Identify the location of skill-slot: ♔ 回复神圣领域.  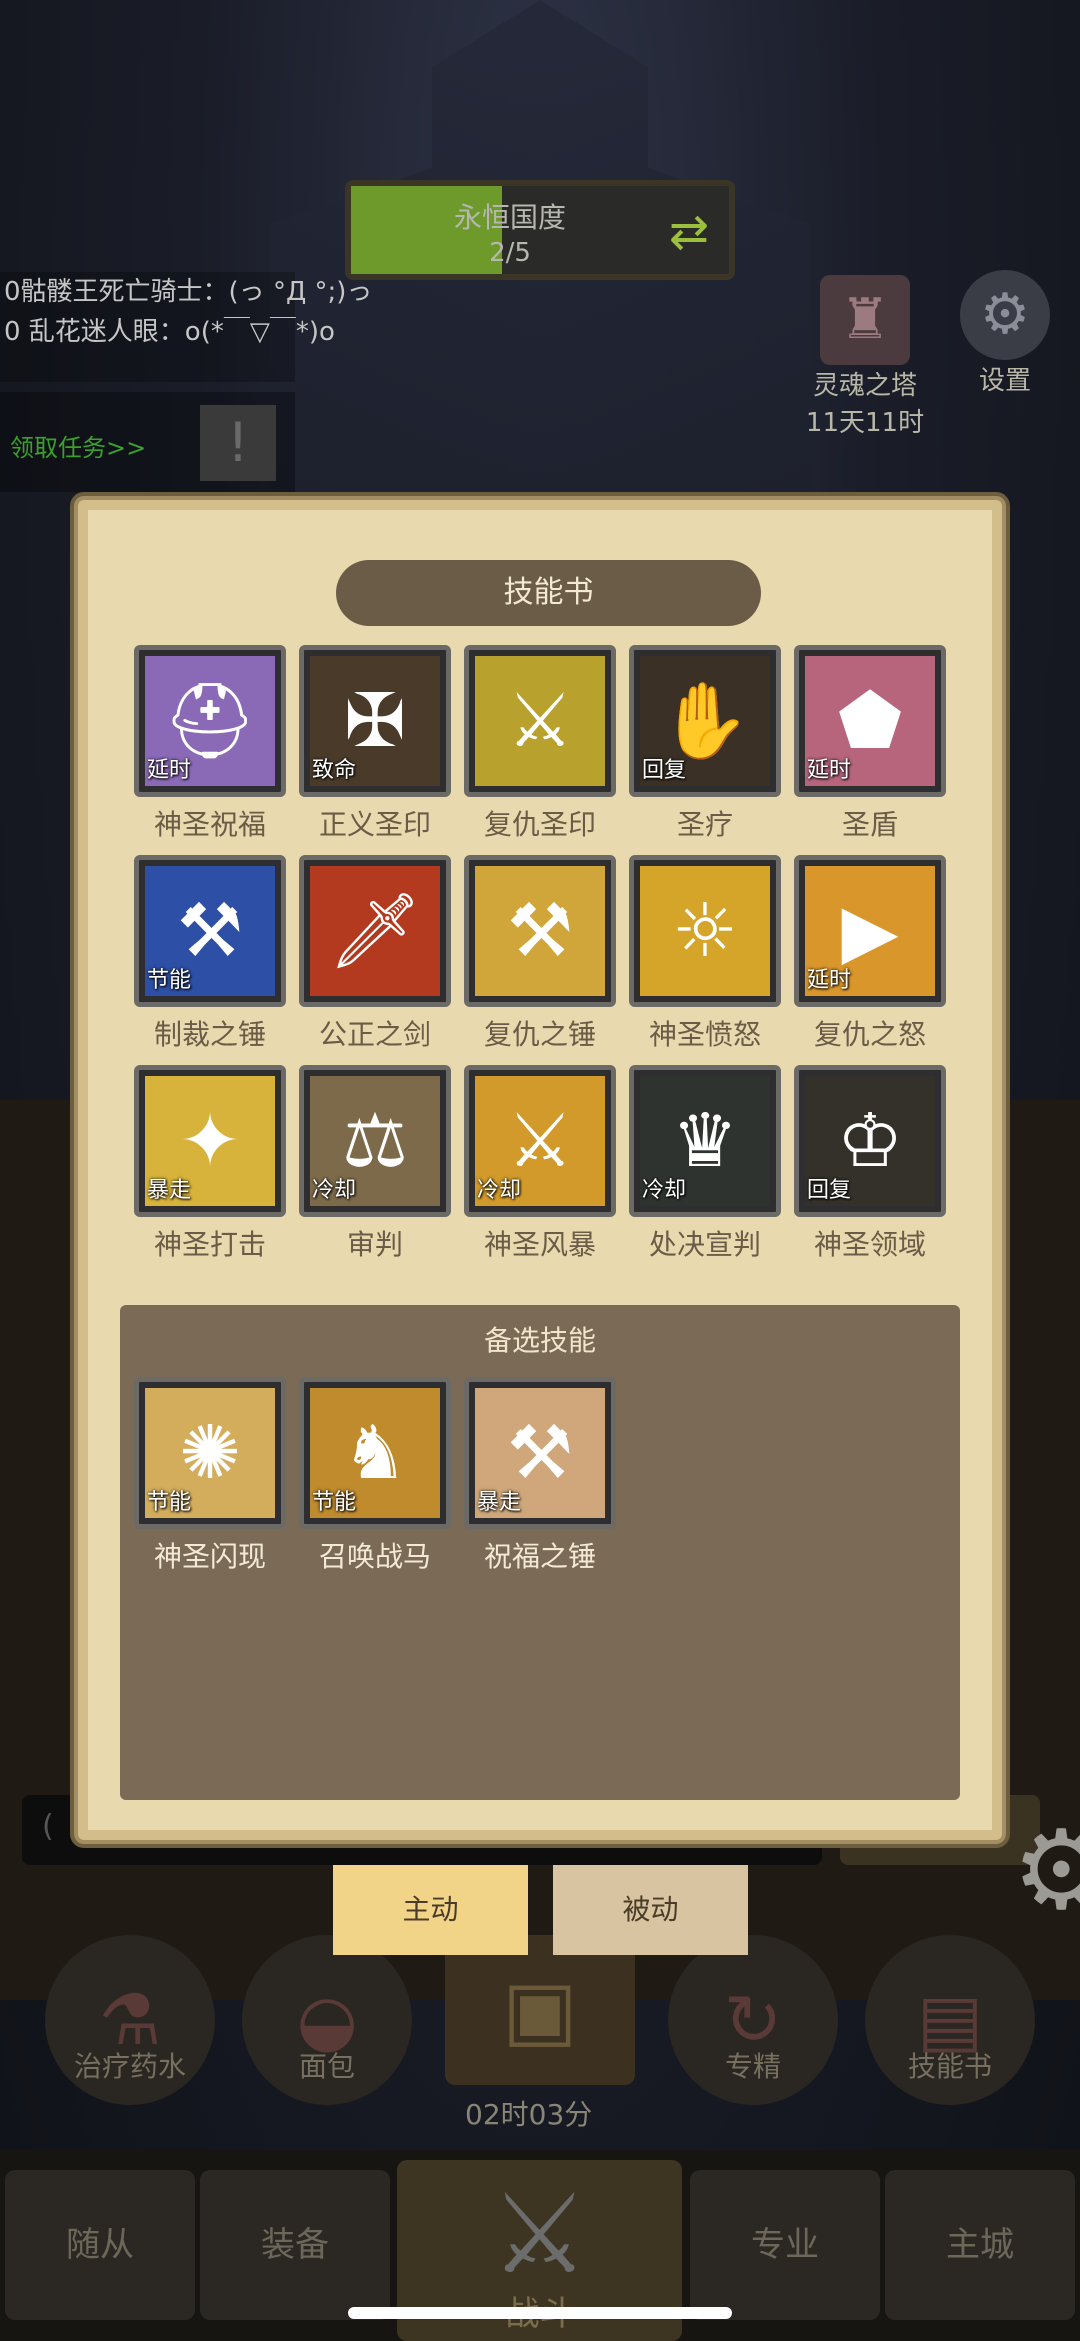
(870, 1167).